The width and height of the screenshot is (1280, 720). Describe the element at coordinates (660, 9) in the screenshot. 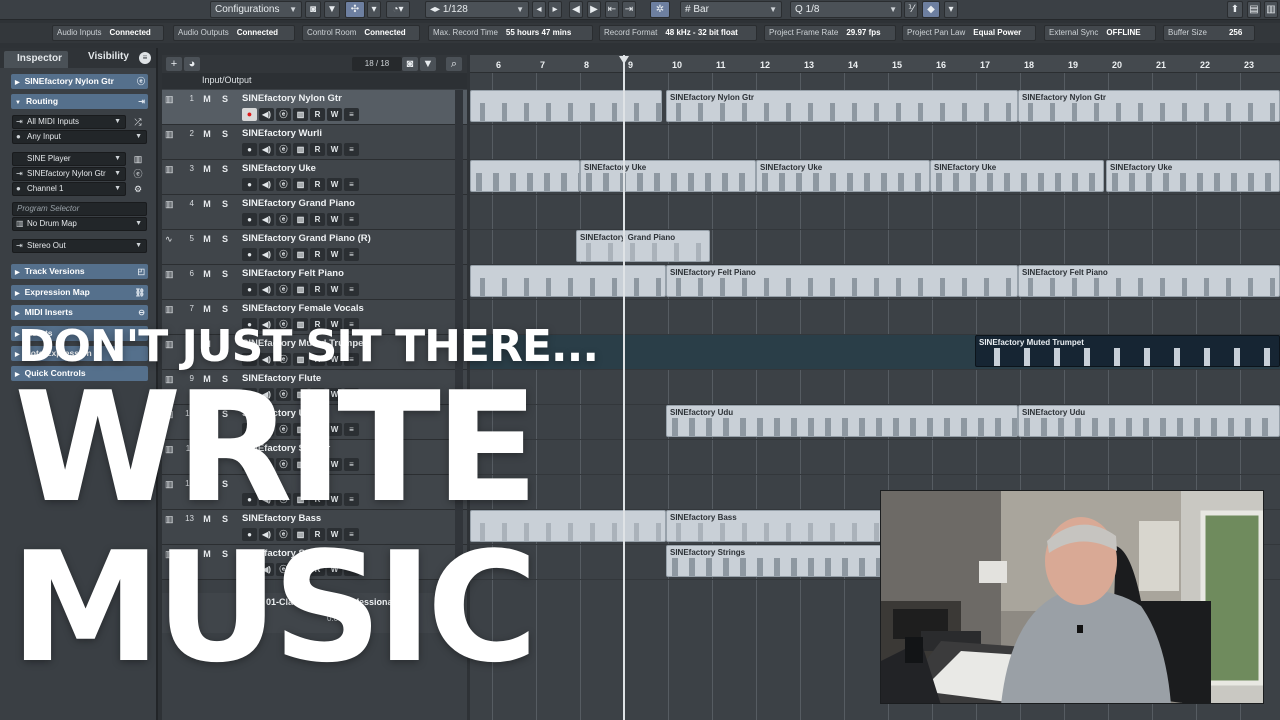

I see `snap-icon: ✲` at that location.